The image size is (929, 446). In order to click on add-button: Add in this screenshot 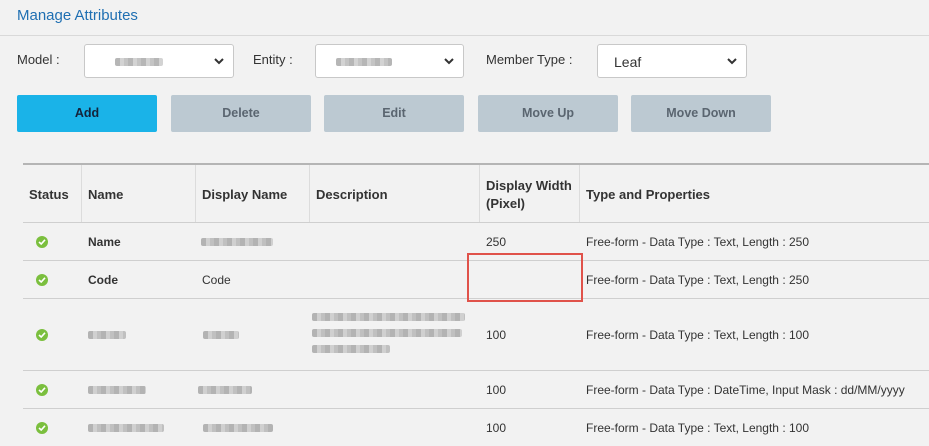, I will do `click(87, 113)`.